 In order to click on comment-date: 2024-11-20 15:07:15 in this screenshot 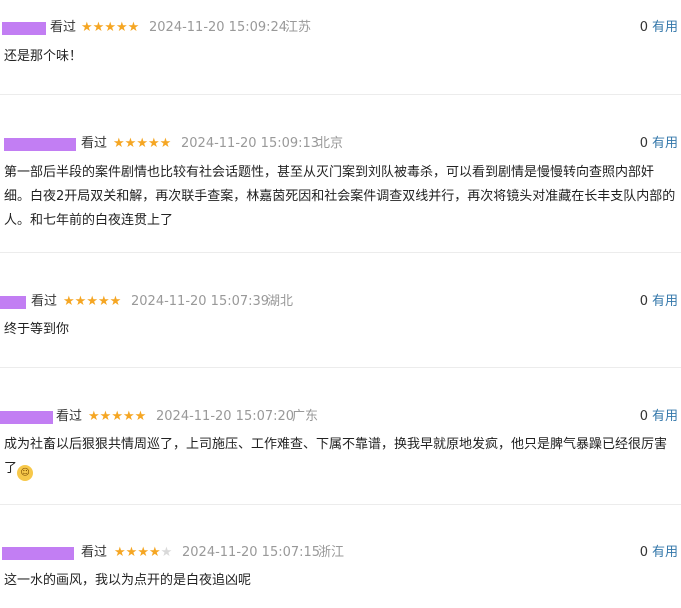, I will do `click(251, 552)`.